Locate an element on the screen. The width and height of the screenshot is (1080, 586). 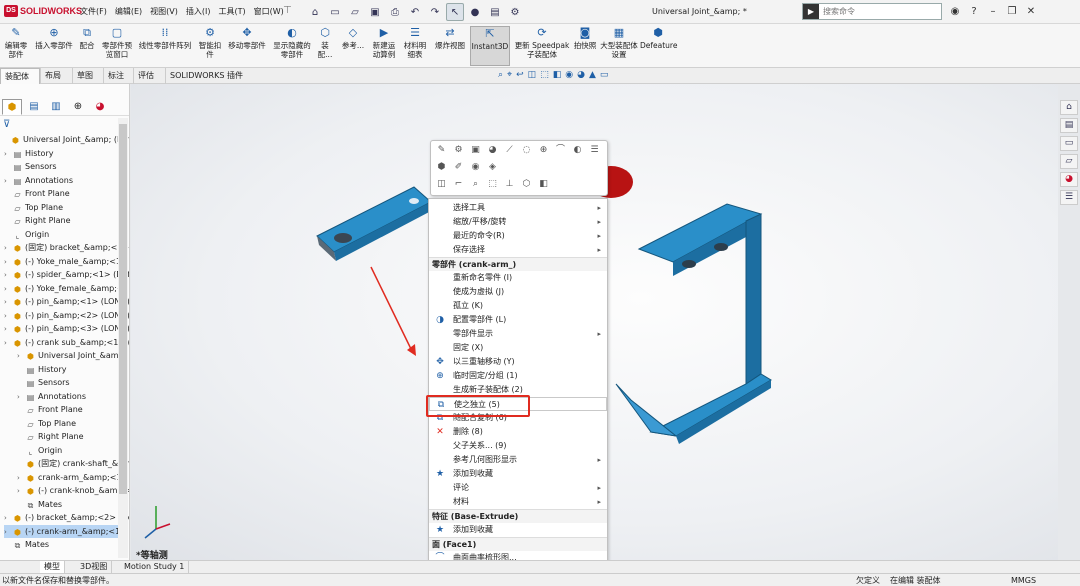
update-speedpak-button: ⟳ 更新 Speedpak 子装配体 is located at coordinates (542, 42).